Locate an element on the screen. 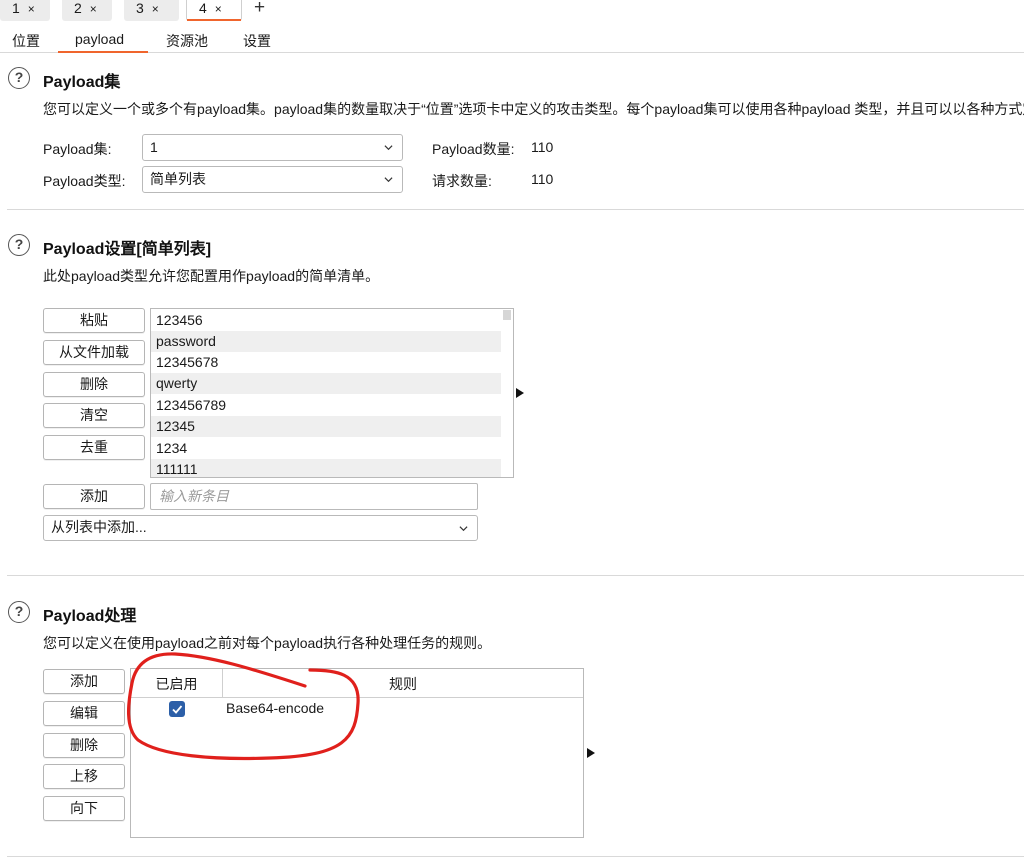  load-from-file-button: 从文件加载 is located at coordinates (94, 352).